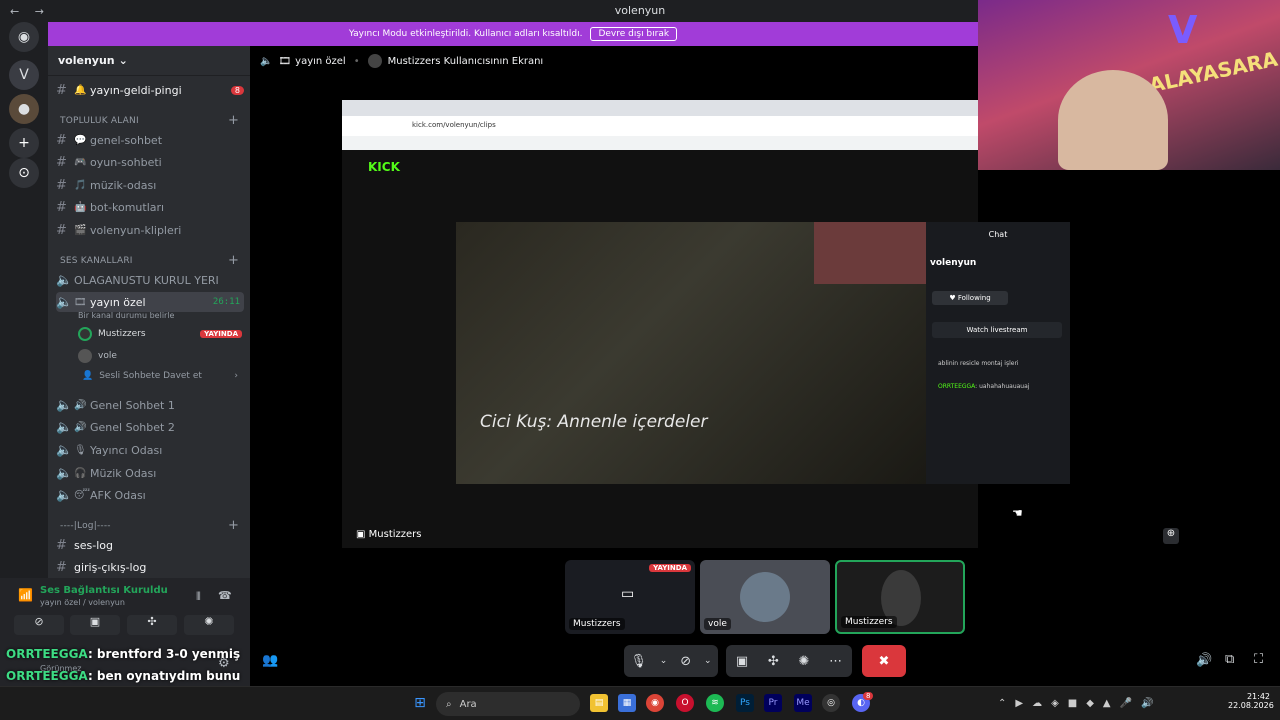  Describe the element at coordinates (150, 495) in the screenshot. I see `voice-channel-afk: 🔈 😴 AFK Odası` at that location.